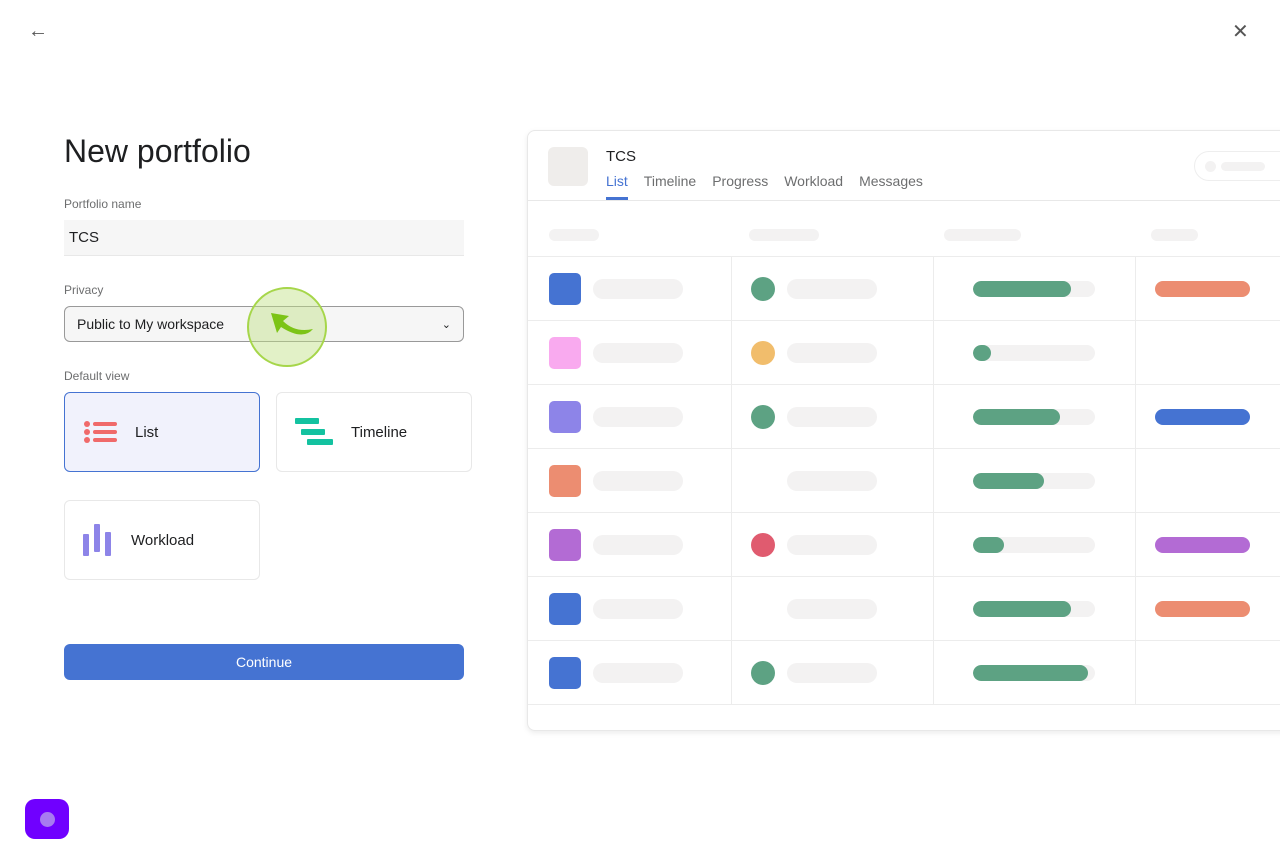 The height and width of the screenshot is (863, 1280). I want to click on workload-icon, so click(97, 540).